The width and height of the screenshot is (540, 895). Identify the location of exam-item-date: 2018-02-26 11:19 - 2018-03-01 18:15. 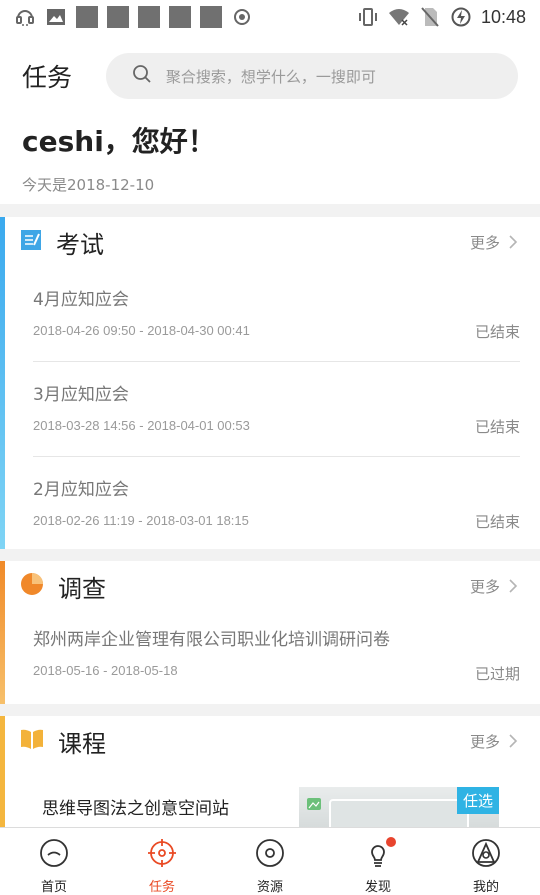
(141, 520).